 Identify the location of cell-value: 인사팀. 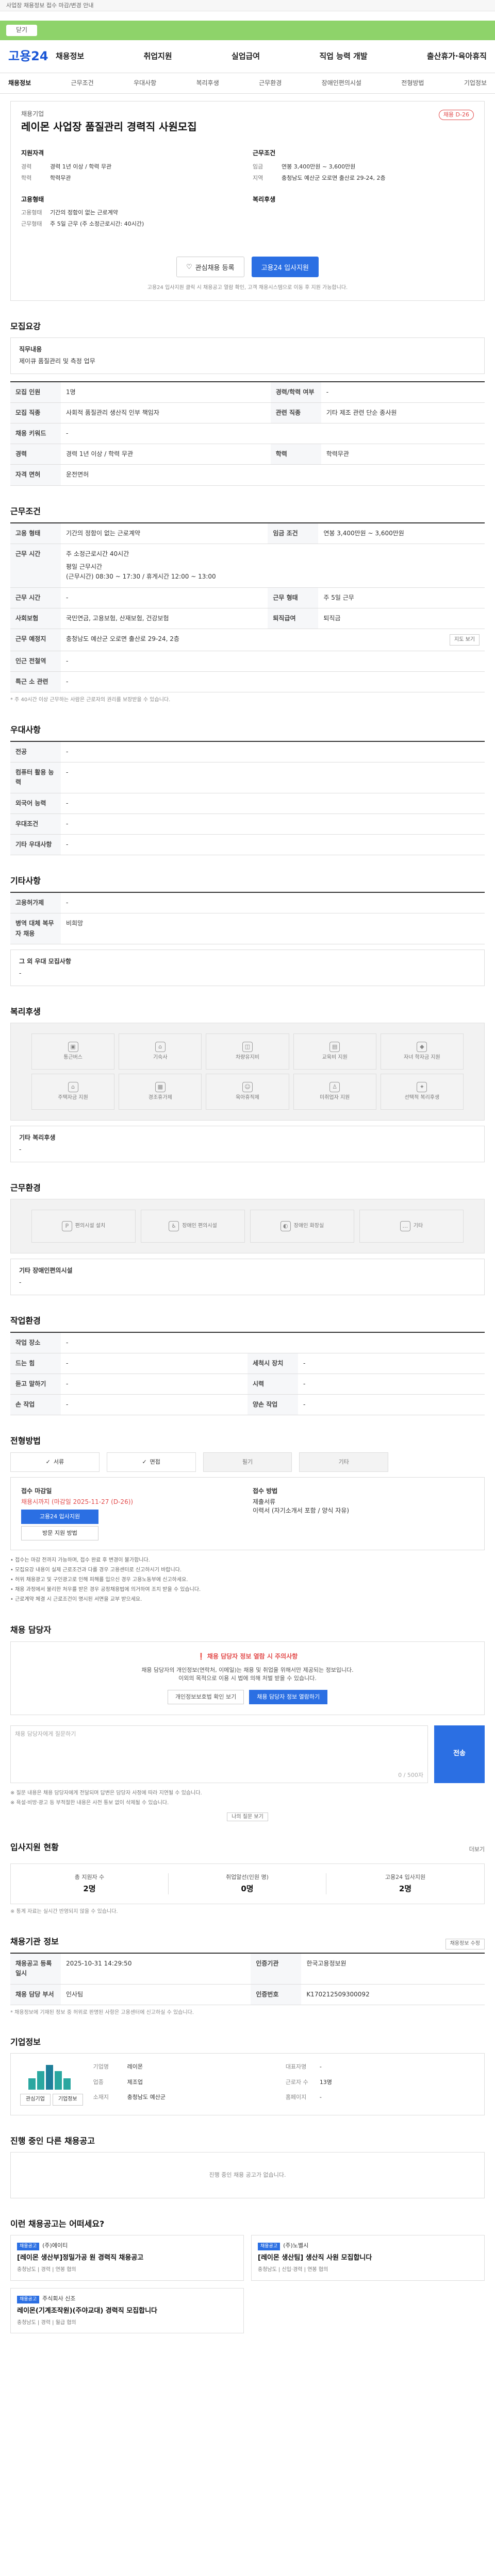
(156, 1994).